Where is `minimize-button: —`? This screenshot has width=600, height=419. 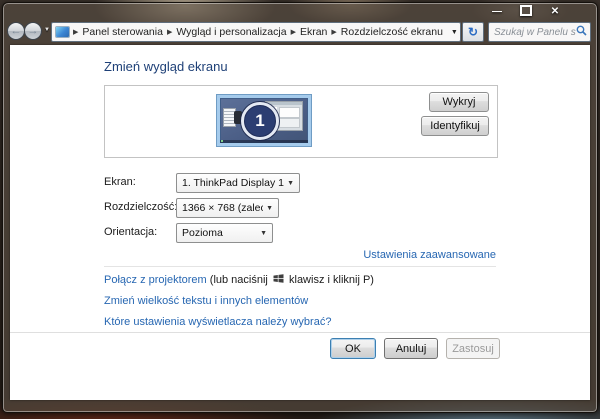 minimize-button: — is located at coordinates (497, 12).